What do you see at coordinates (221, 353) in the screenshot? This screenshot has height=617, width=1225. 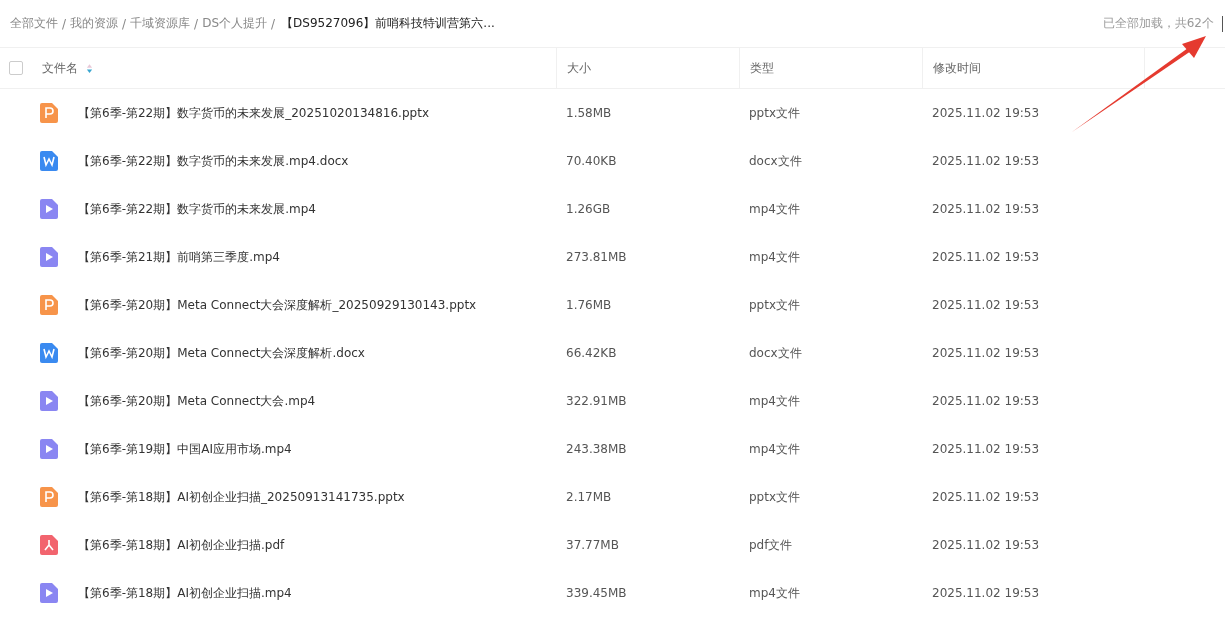 I see `file-name: 【第6季-第20期】Meta Connect大会深度解析.docx` at bounding box center [221, 353].